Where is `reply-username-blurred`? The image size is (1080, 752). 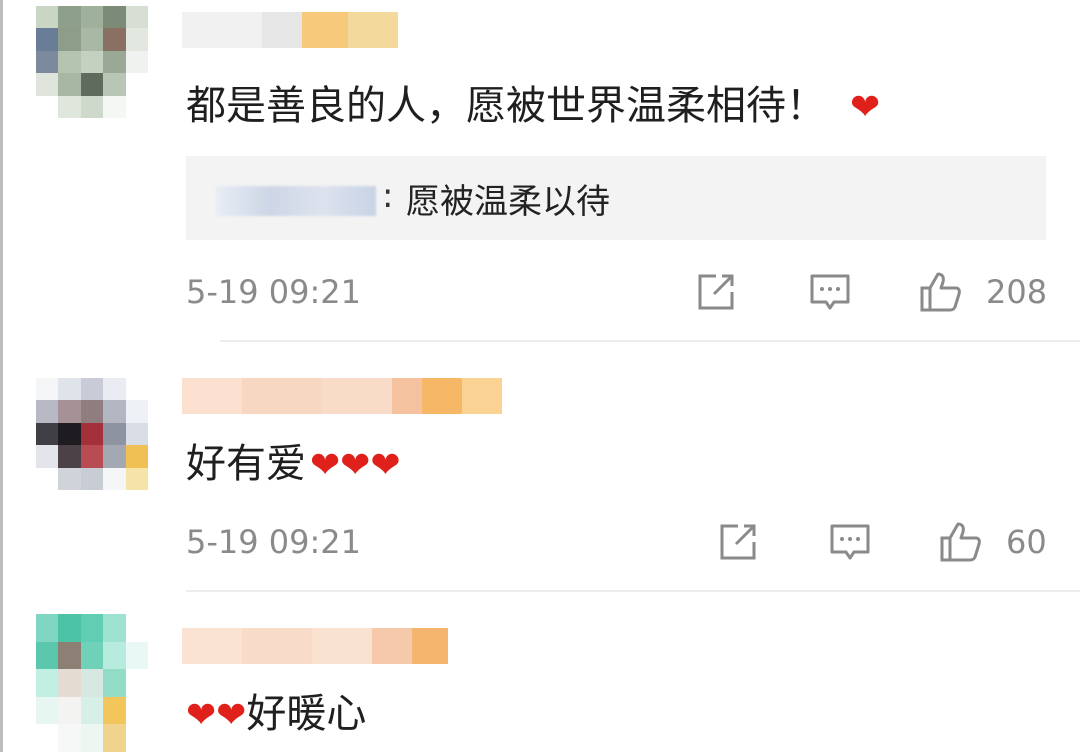
reply-username-blurred is located at coordinates (296, 201).